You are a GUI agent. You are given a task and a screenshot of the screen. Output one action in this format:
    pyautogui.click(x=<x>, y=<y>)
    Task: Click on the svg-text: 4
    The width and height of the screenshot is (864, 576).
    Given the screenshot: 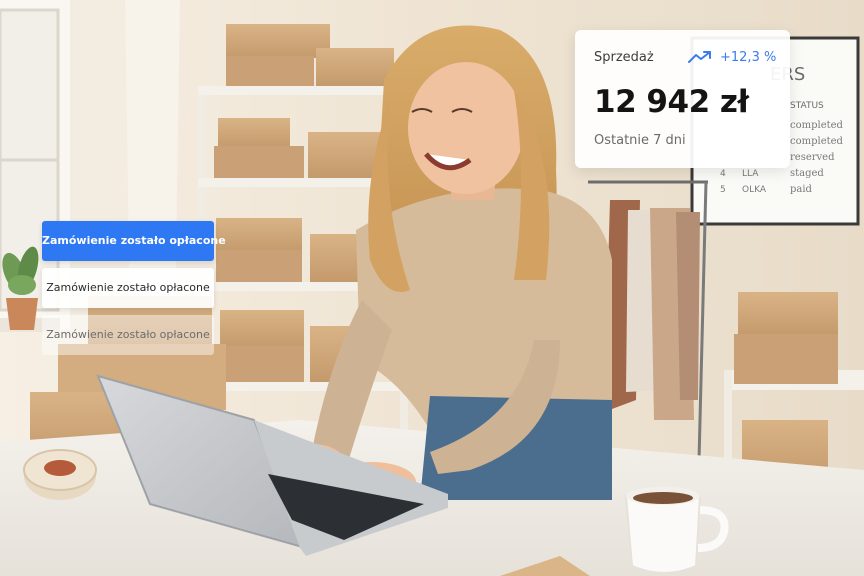 What is the action you would take?
    pyautogui.click(x=723, y=174)
    